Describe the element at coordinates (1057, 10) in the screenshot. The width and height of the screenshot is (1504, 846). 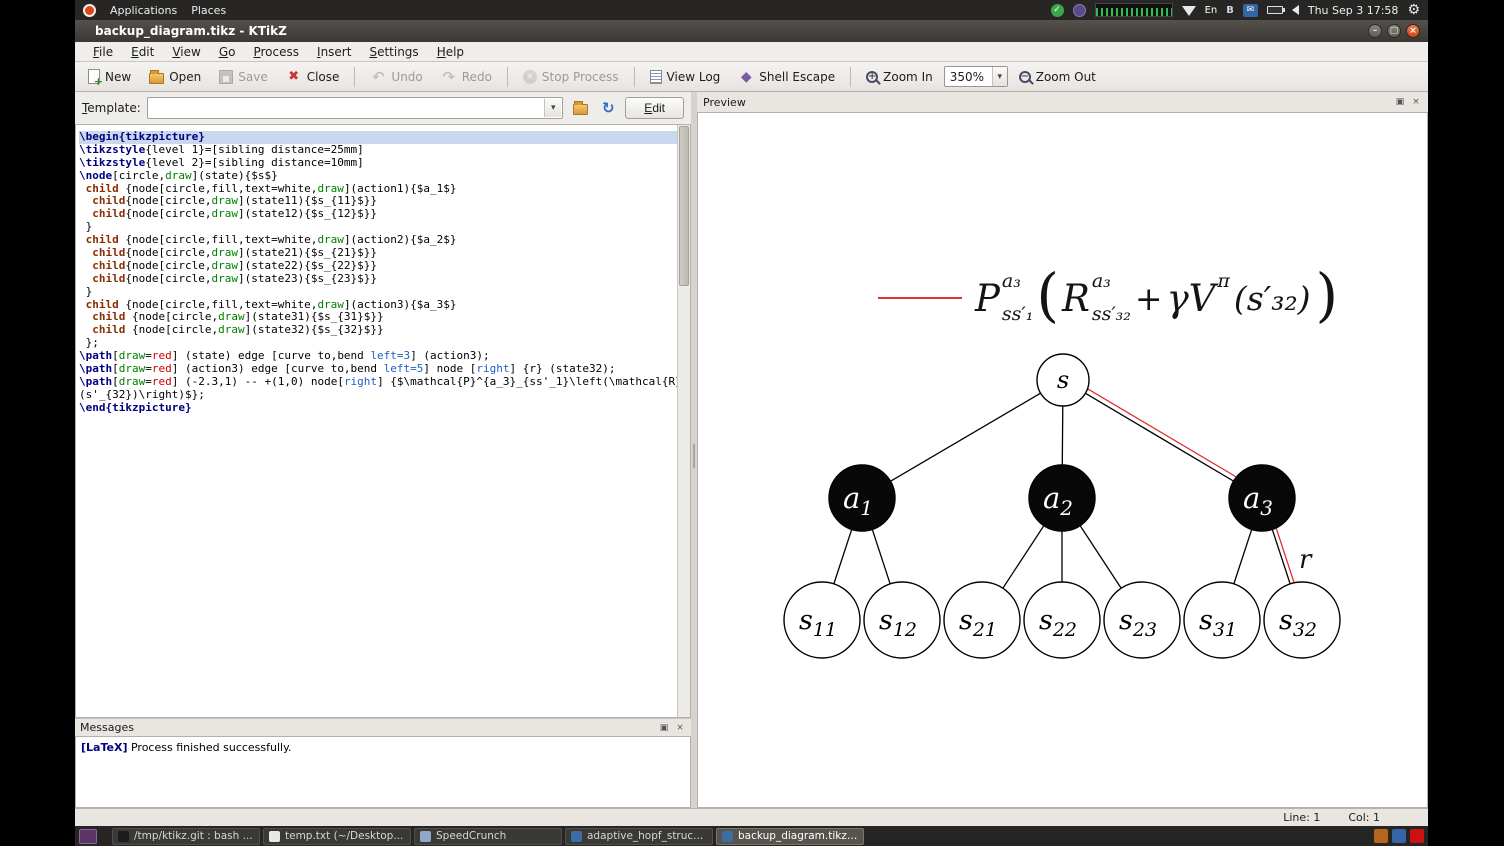
I see `update-status-icon: ✓` at that location.